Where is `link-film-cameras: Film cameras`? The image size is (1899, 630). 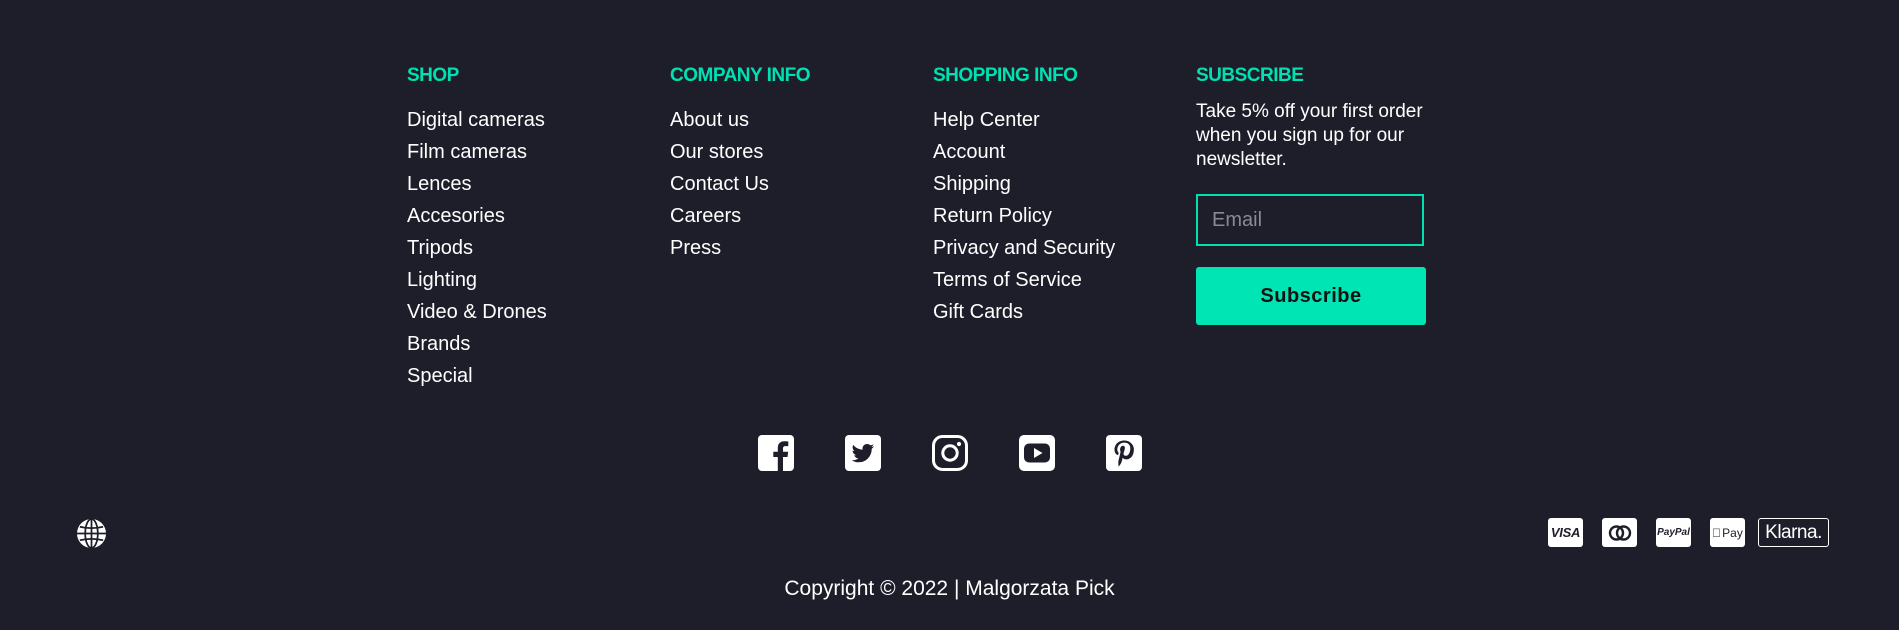
link-film-cameras: Film cameras is located at coordinates (477, 152).